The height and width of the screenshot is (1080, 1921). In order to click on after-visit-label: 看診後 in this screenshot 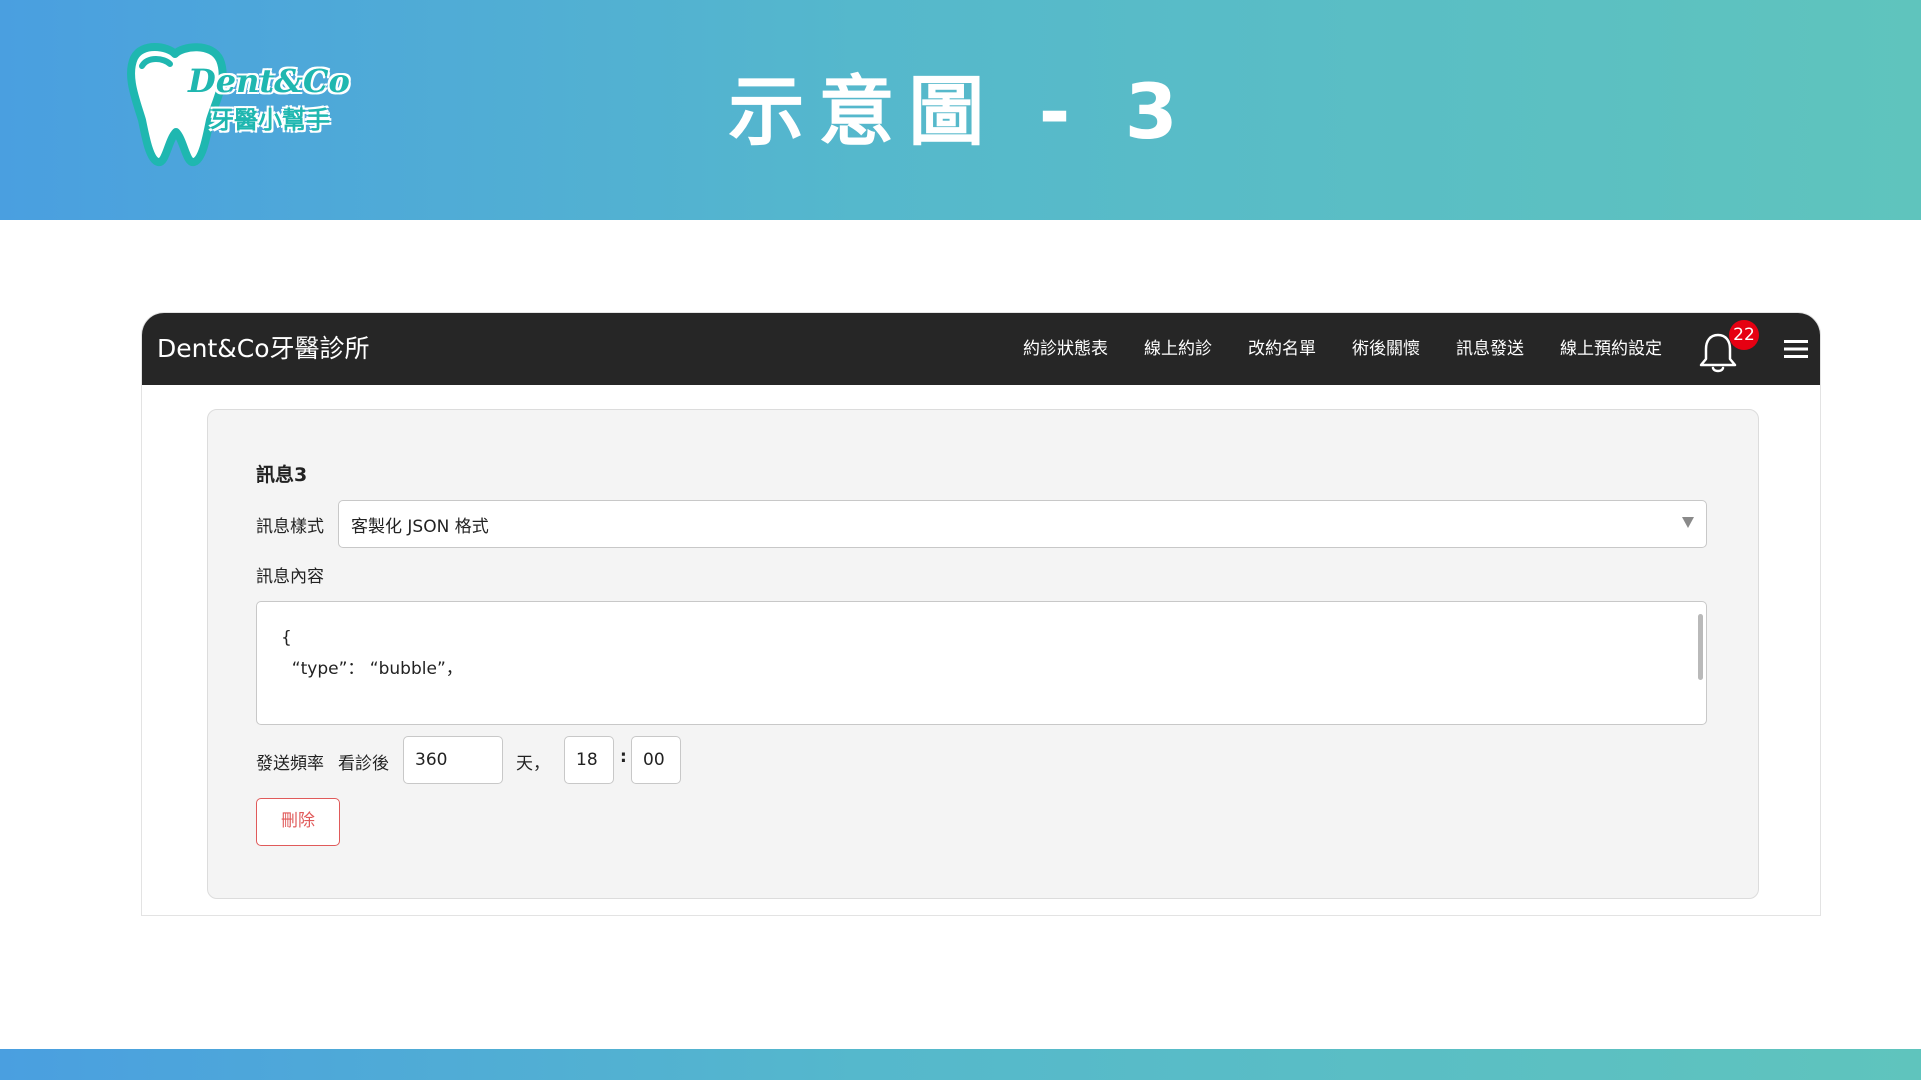, I will do `click(363, 764)`.